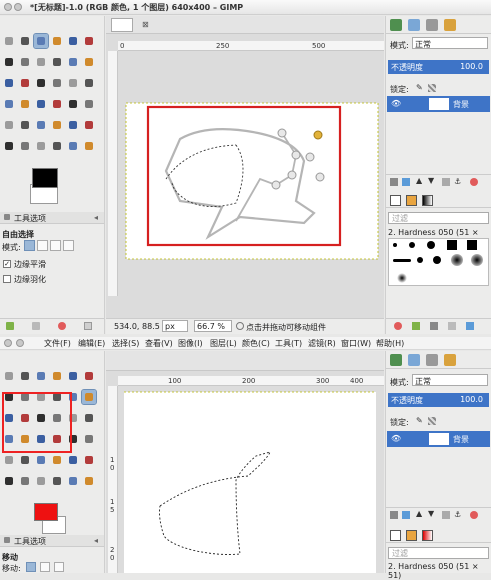  Describe the element at coordinates (406, 182) in the screenshot. I see `new-group-icon` at that location.